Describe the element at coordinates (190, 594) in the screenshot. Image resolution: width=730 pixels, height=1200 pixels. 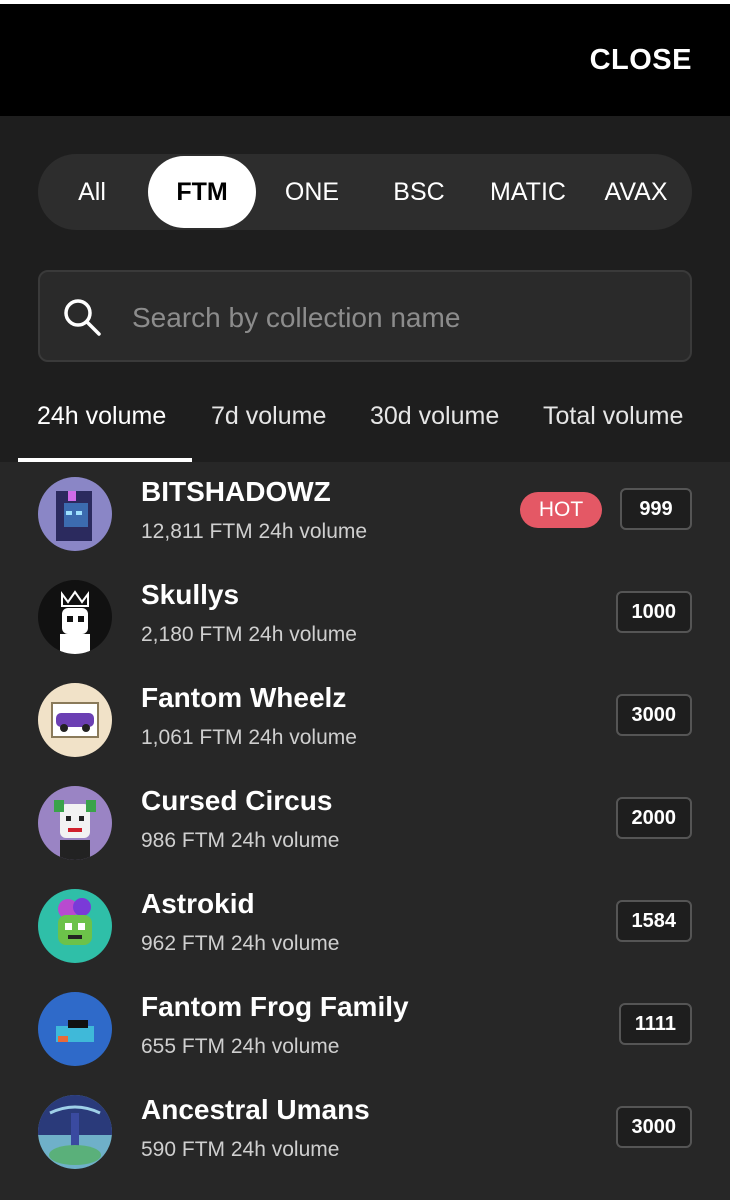
I see `collection-name: Skullys` at that location.